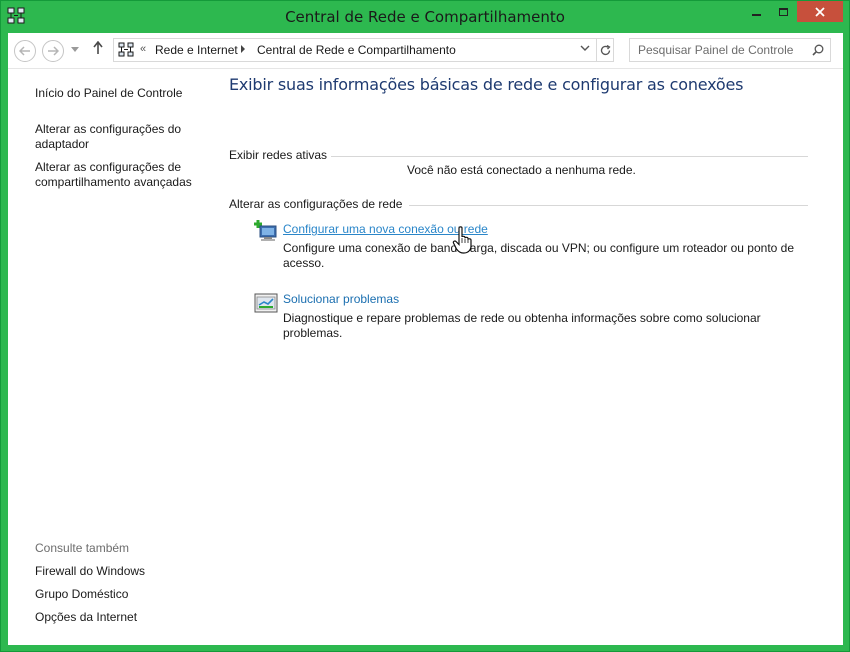 The image size is (850, 652). Describe the element at coordinates (521, 170) in the screenshot. I see `no-network-status: Você não está conectado a nenhuma rede.` at that location.